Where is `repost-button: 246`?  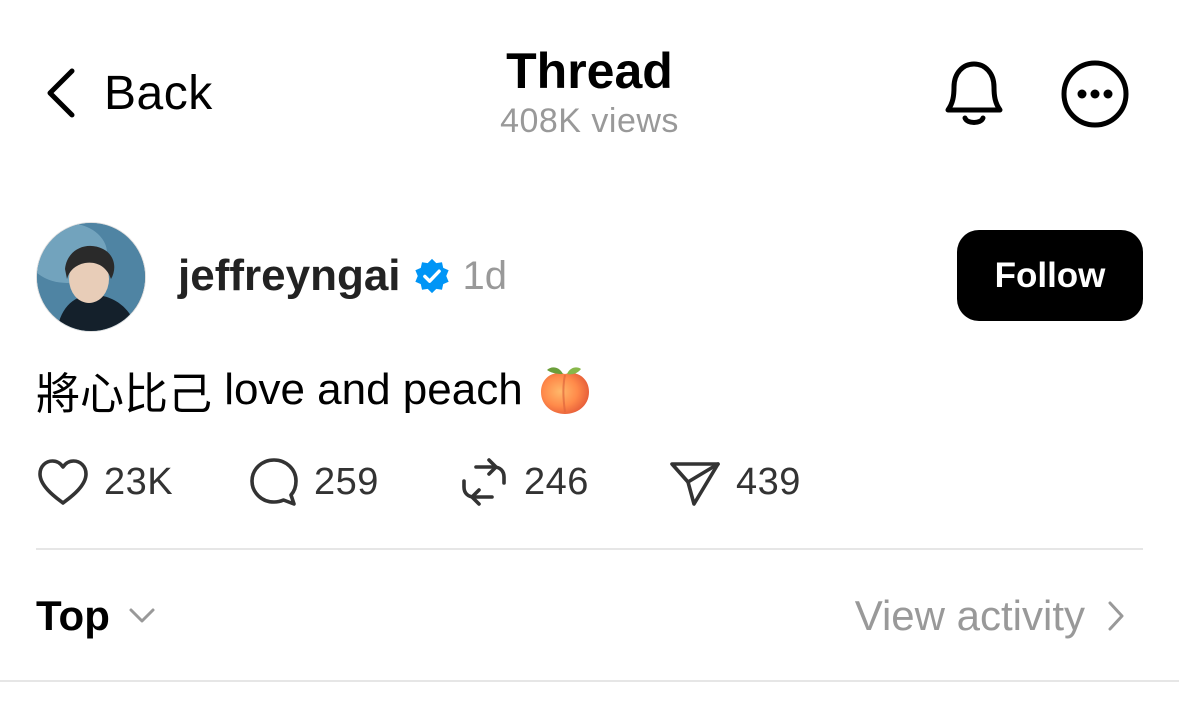 repost-button: 246 is located at coordinates (523, 482).